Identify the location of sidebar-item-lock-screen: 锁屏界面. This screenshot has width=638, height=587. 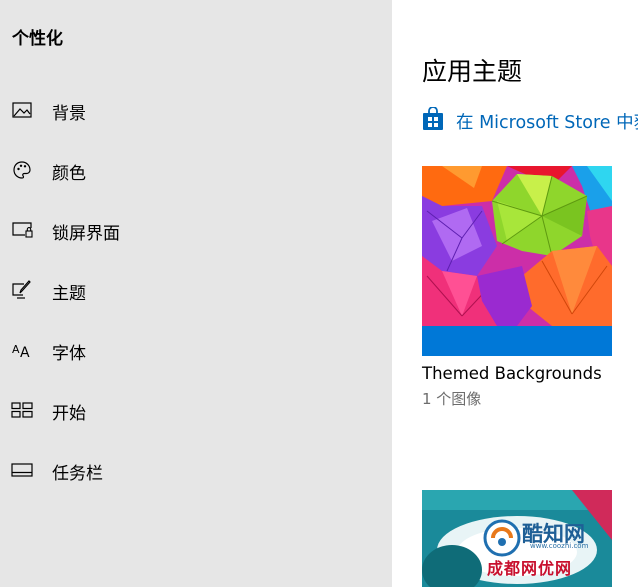
(196, 230).